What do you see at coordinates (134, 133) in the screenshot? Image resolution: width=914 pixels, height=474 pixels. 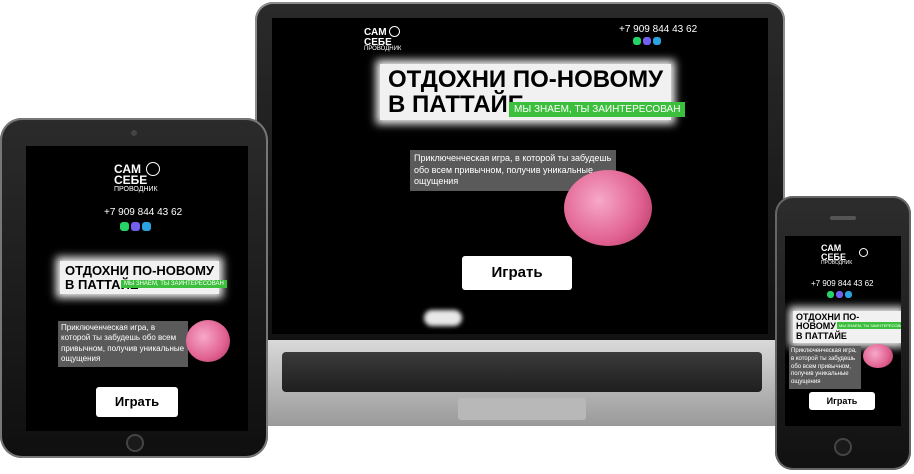 I see `tablet-camera` at bounding box center [134, 133].